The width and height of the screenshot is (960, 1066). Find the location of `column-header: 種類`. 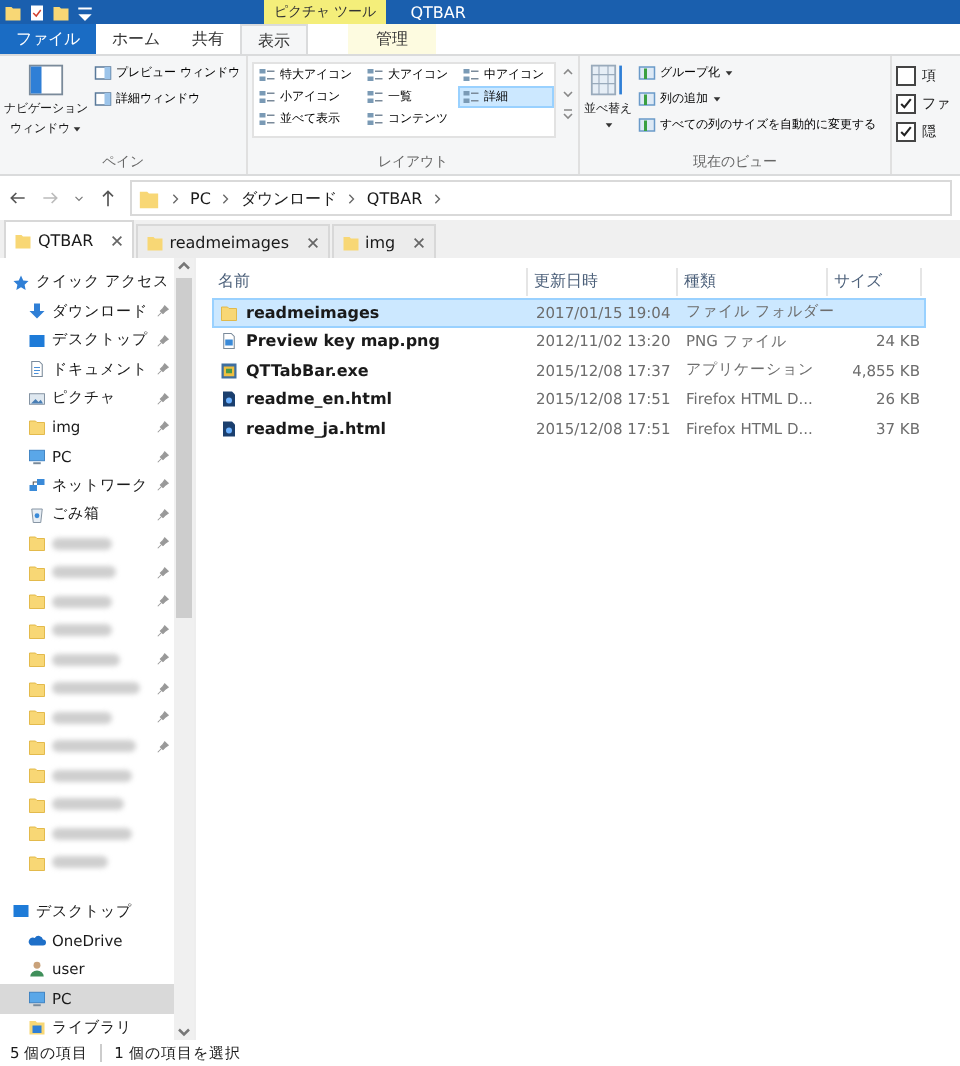

column-header: 種類 is located at coordinates (753, 282).